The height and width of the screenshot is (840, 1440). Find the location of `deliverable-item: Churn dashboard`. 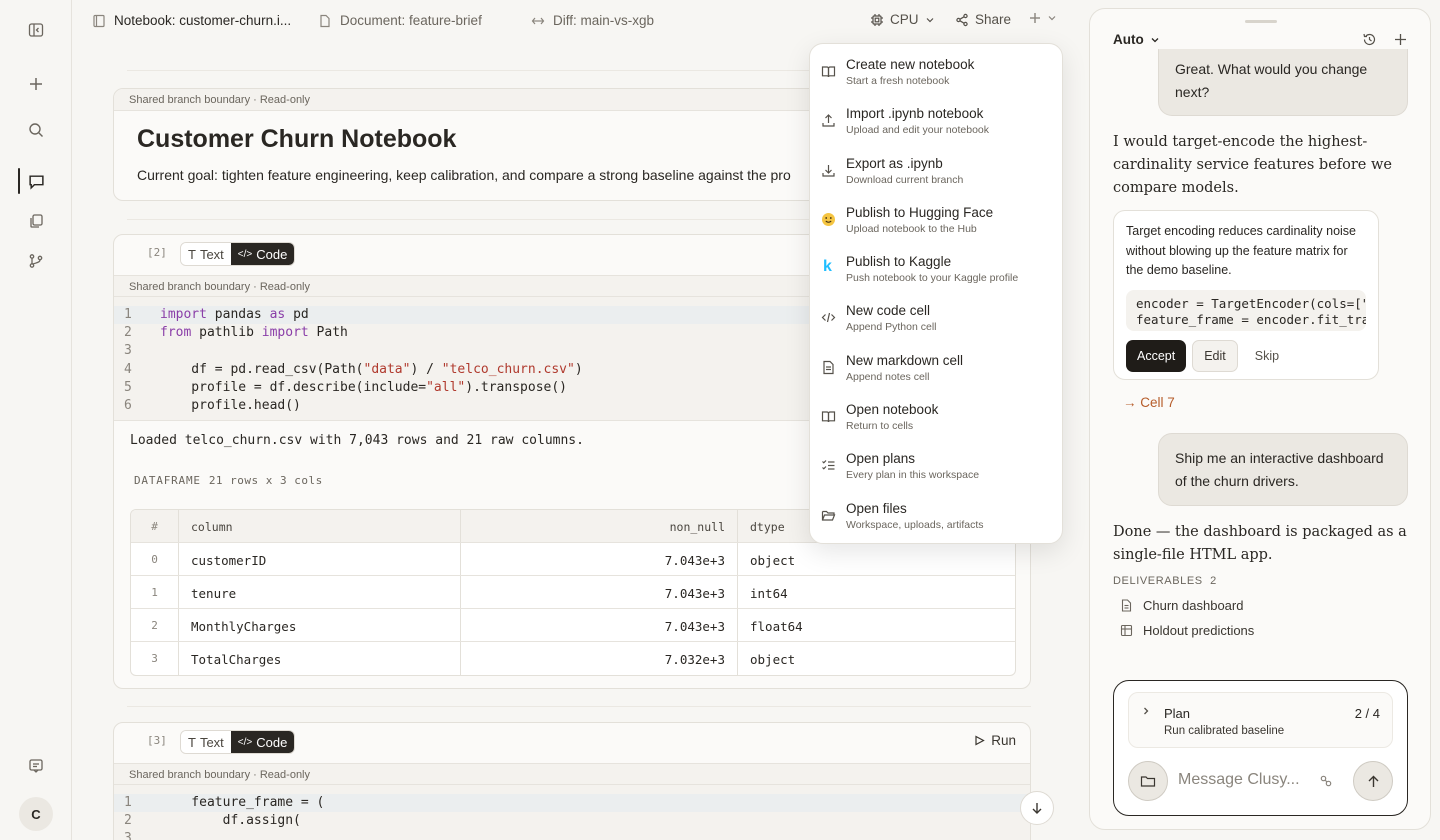

deliverable-item: Churn dashboard is located at coordinates (1181, 605).